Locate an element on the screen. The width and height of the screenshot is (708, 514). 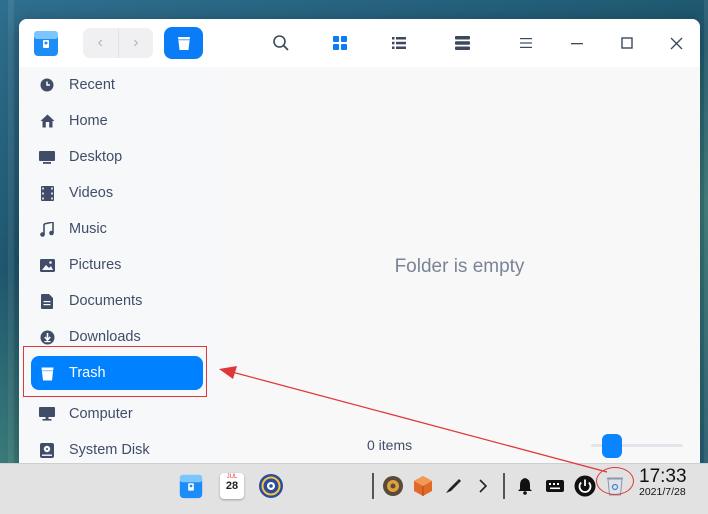
minimize-icon is located at coordinates (577, 44).